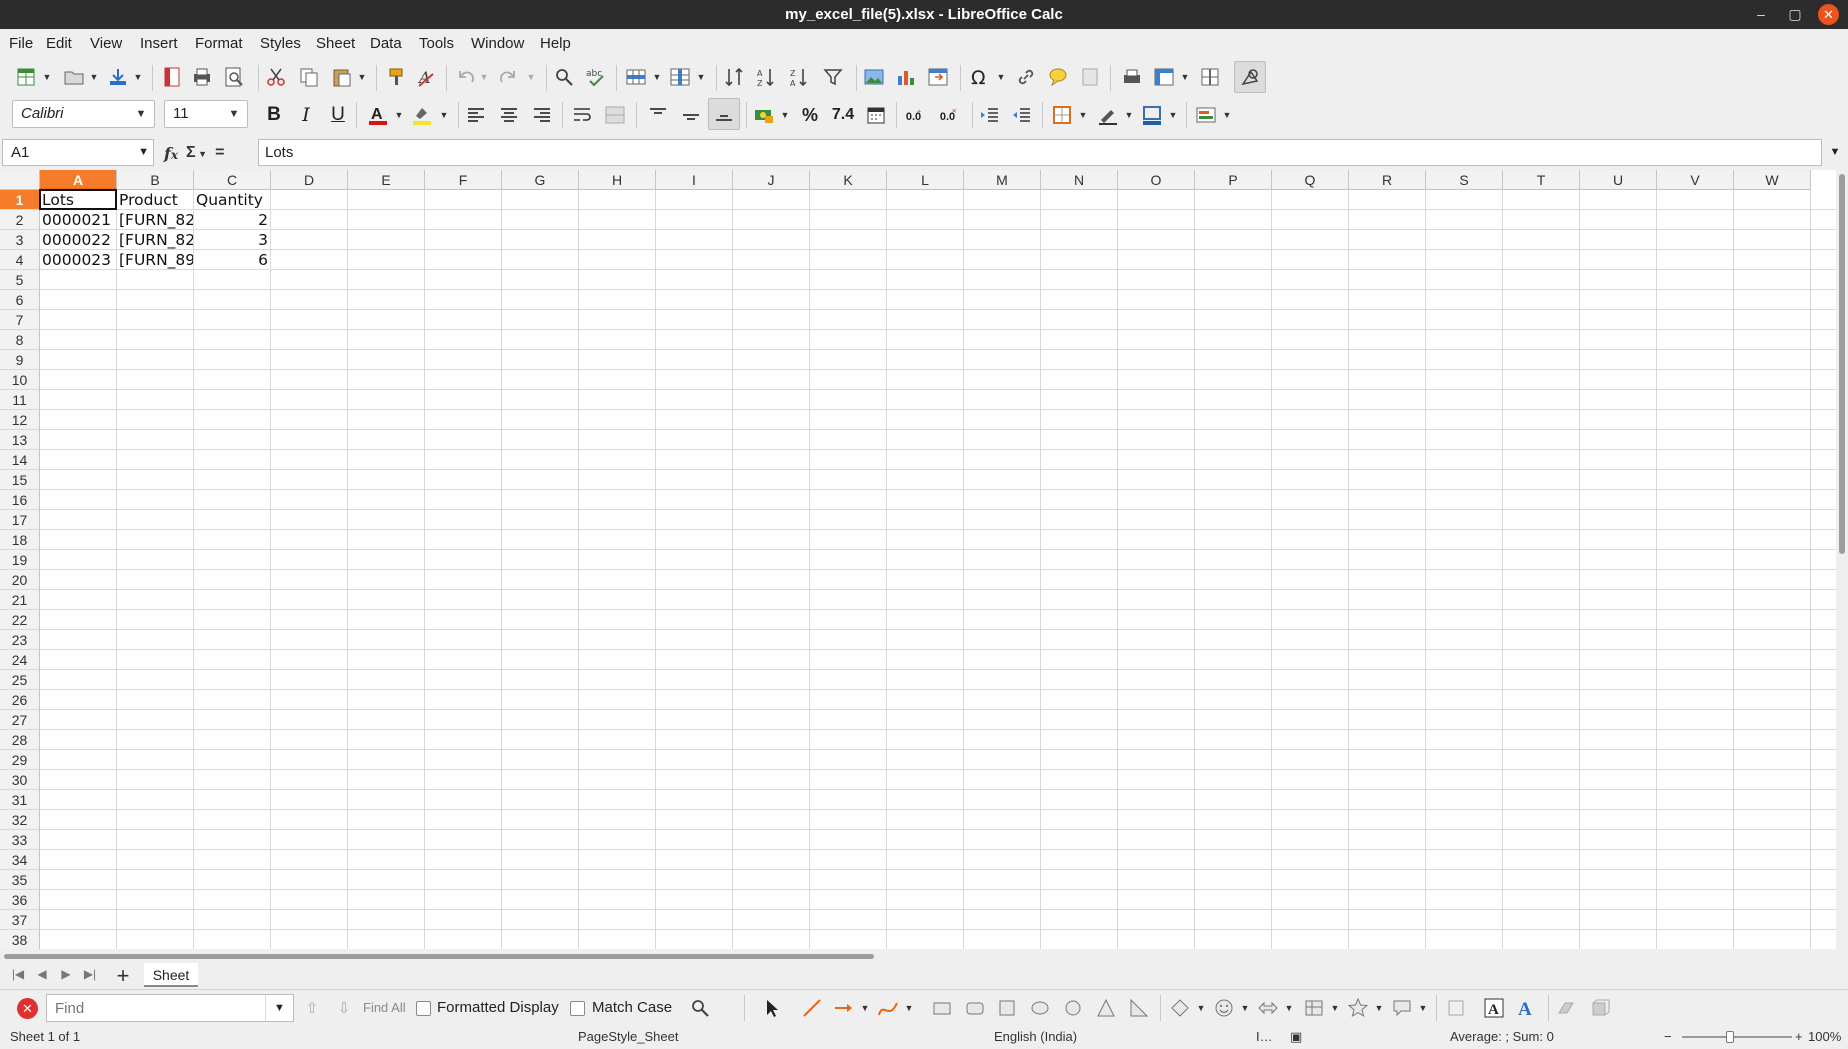  Describe the element at coordinates (1335, 1008) in the screenshot. I see `flowchart-dropdown-icon: ▼` at that location.